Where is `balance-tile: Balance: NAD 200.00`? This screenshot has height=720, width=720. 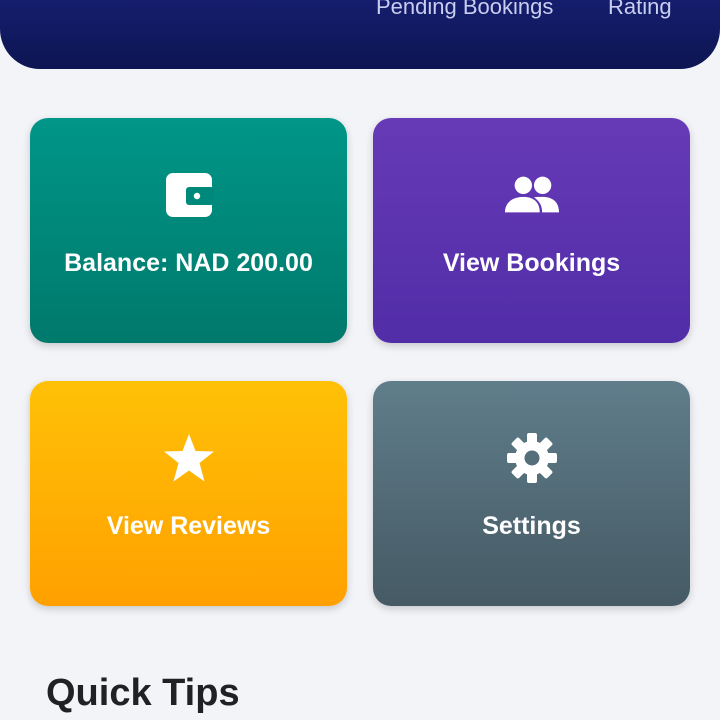 balance-tile: Balance: NAD 200.00 is located at coordinates (188, 230).